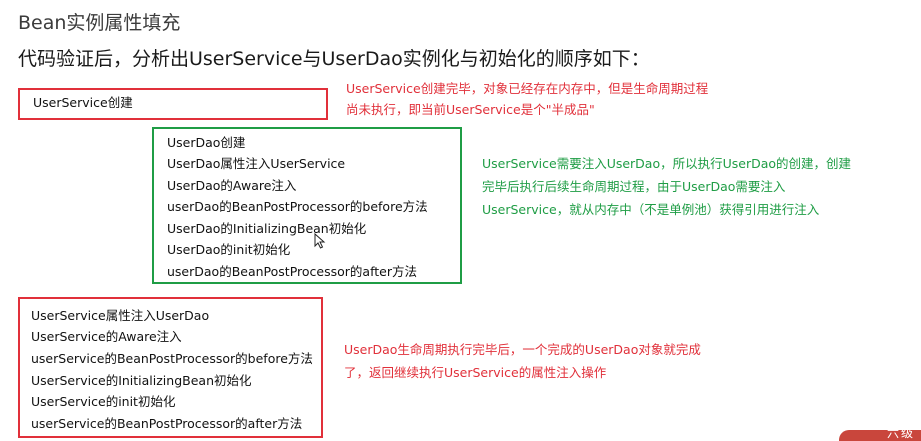  I want to click on create-note-line-1: UserService创建完毕，对象已经存在内存中，但是生命周期过程, so click(527, 88).